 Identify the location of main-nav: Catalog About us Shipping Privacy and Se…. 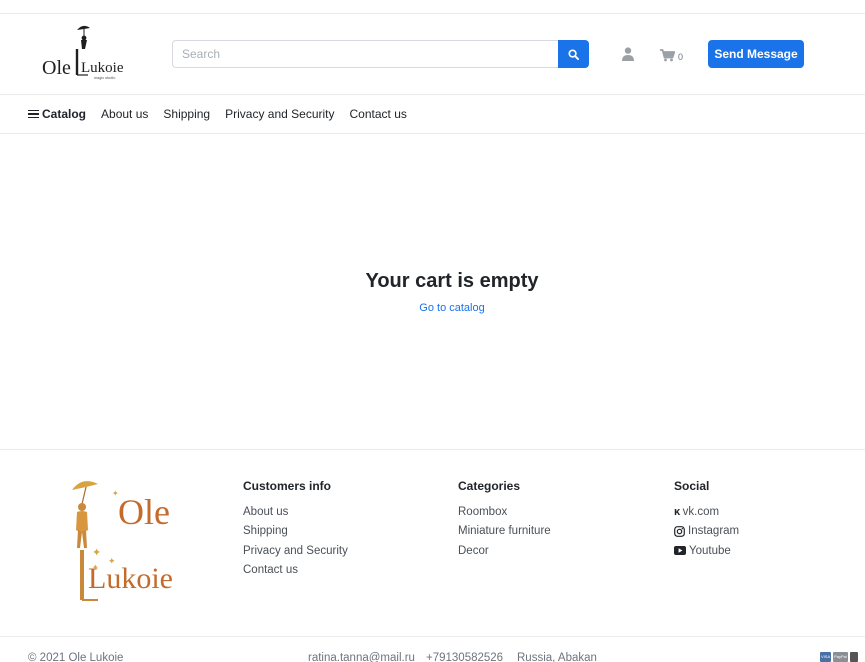
(225, 114).